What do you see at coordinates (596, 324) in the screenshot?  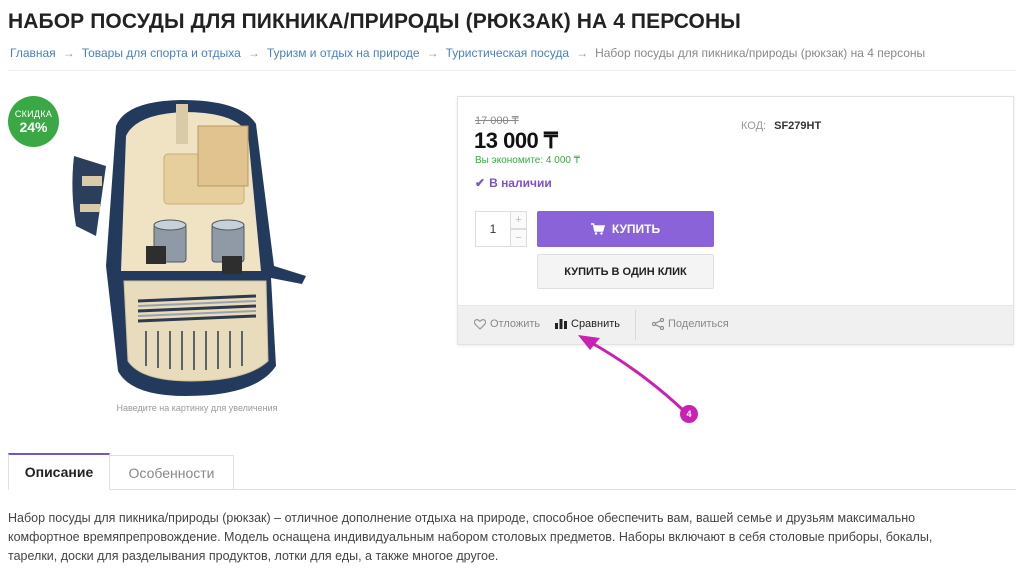 I see `compare-label: Сравнить` at bounding box center [596, 324].